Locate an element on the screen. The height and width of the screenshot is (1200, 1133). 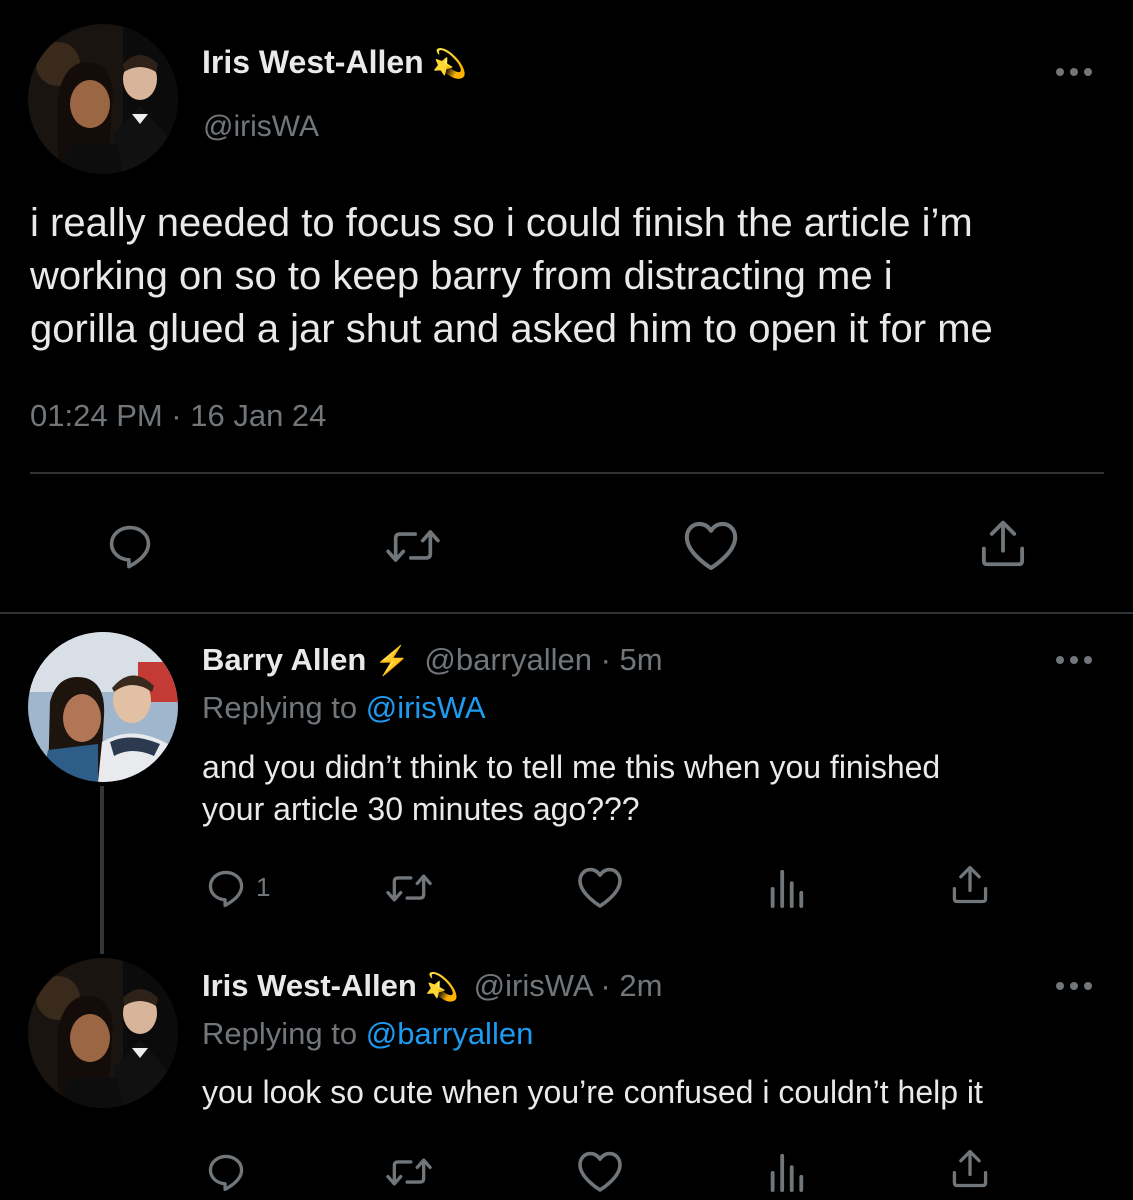
reply-text-line: your article 30 minutes ago??? is located at coordinates (421, 809).